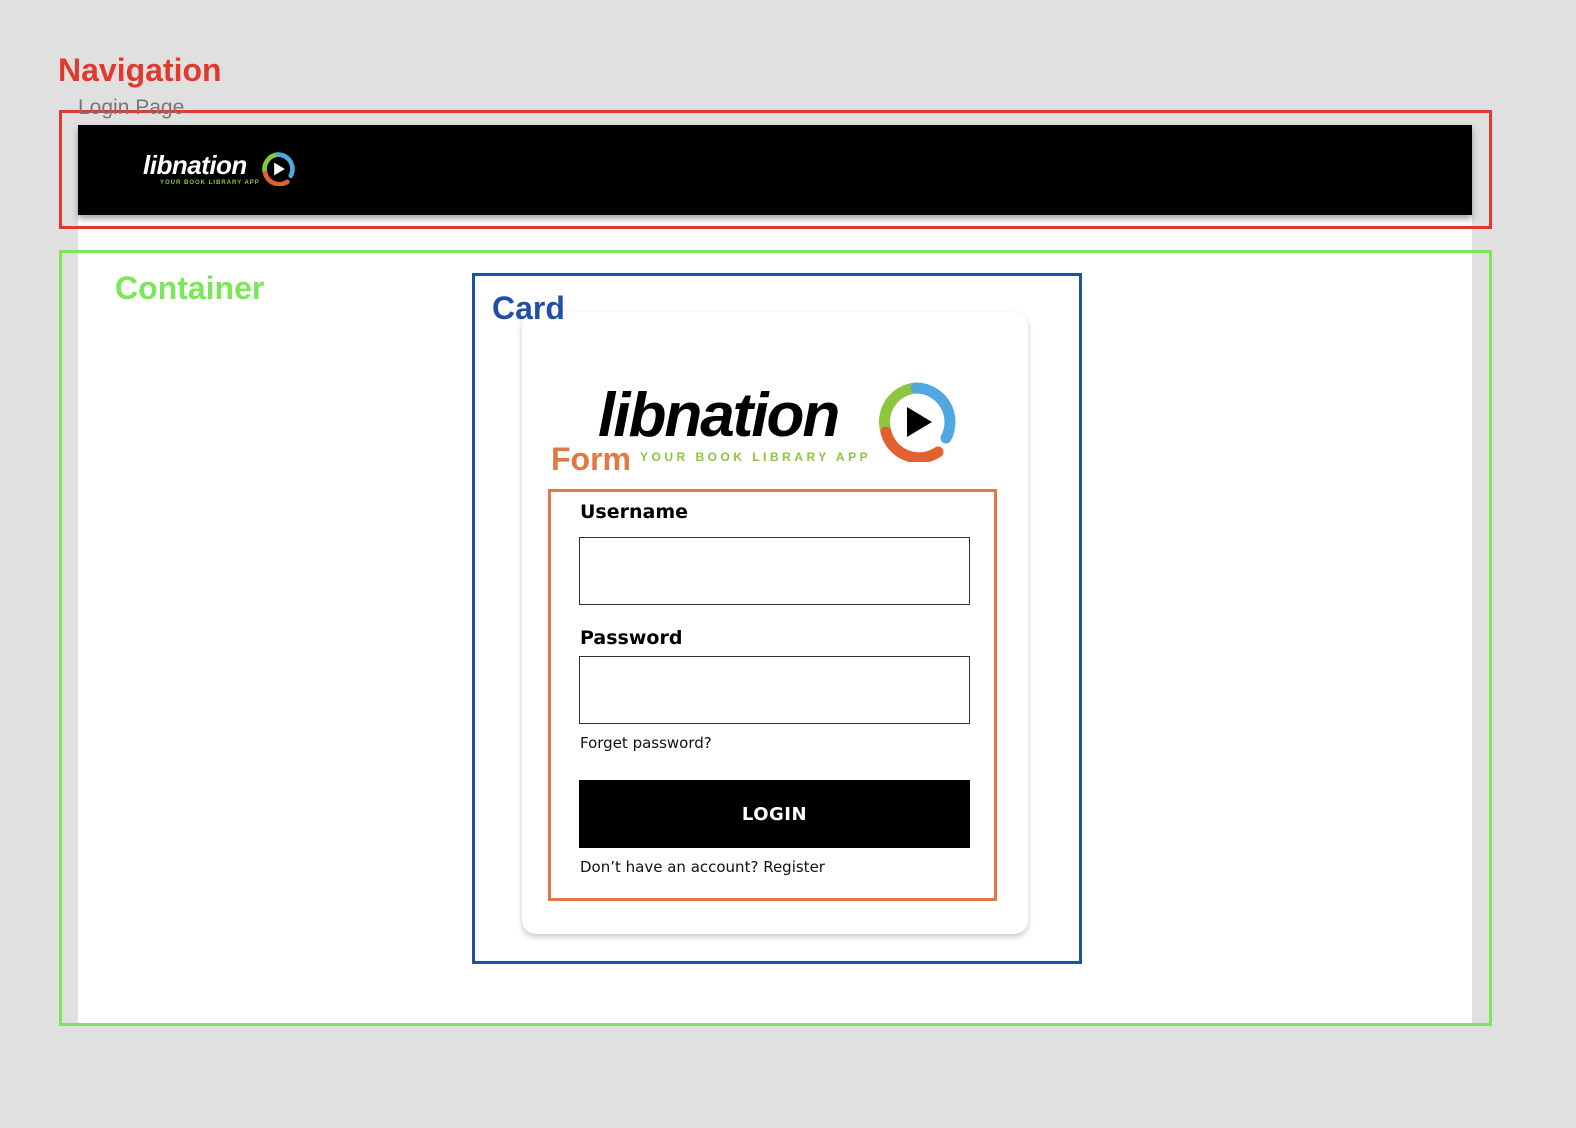 Image resolution: width=1576 pixels, height=1128 pixels. I want to click on form-annotation-box, so click(772, 695).